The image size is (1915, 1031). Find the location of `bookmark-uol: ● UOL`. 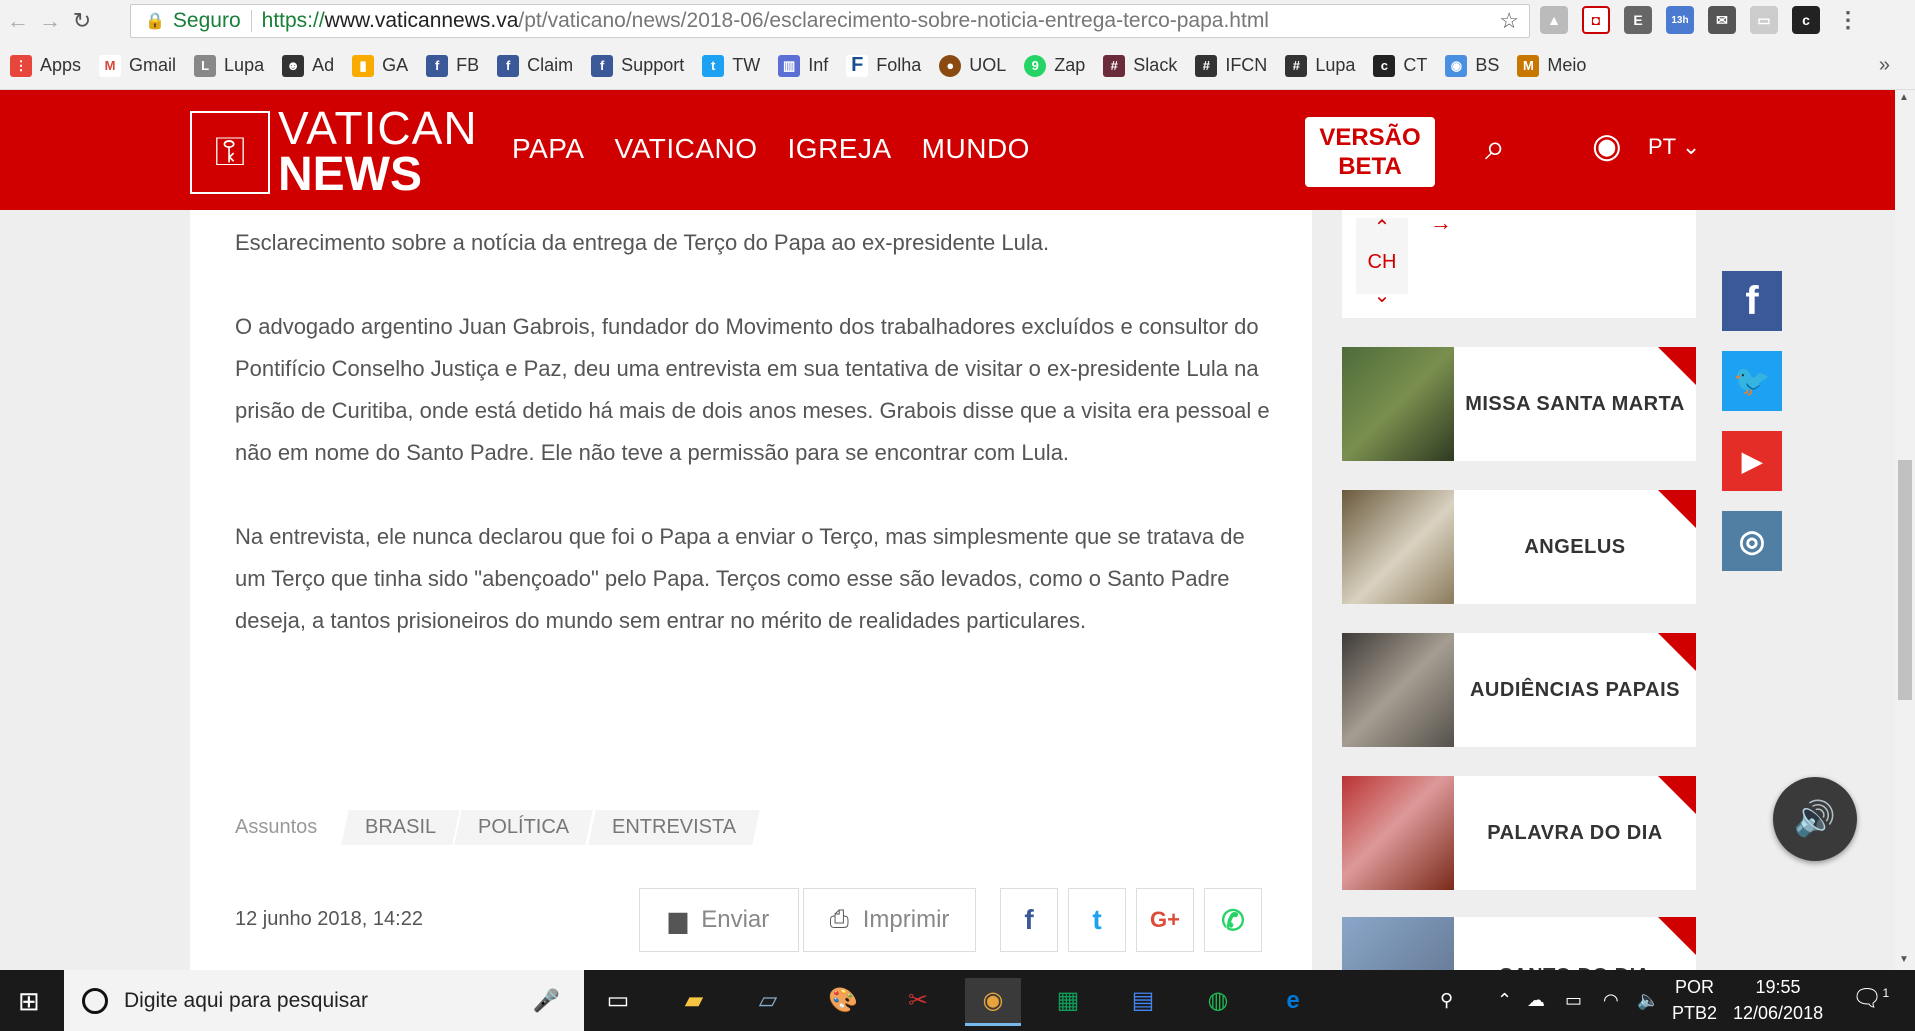

bookmark-uol: ● UOL is located at coordinates (972, 65).